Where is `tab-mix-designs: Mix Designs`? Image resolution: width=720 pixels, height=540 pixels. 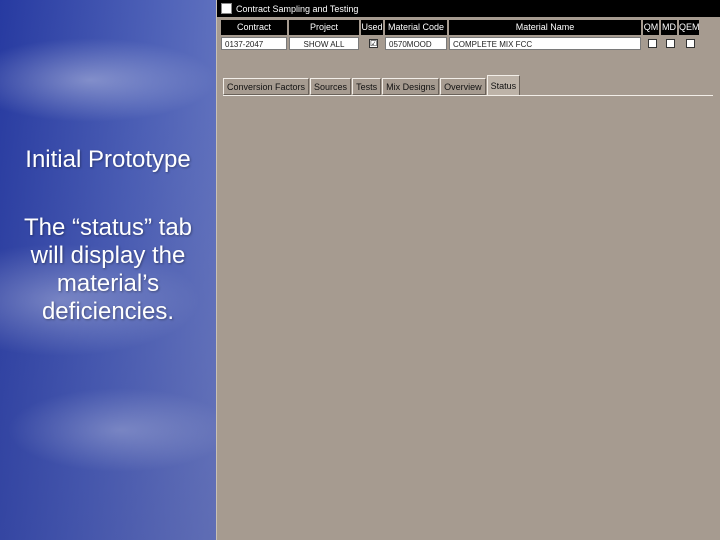
tab-mix-designs: Mix Designs is located at coordinates (411, 86).